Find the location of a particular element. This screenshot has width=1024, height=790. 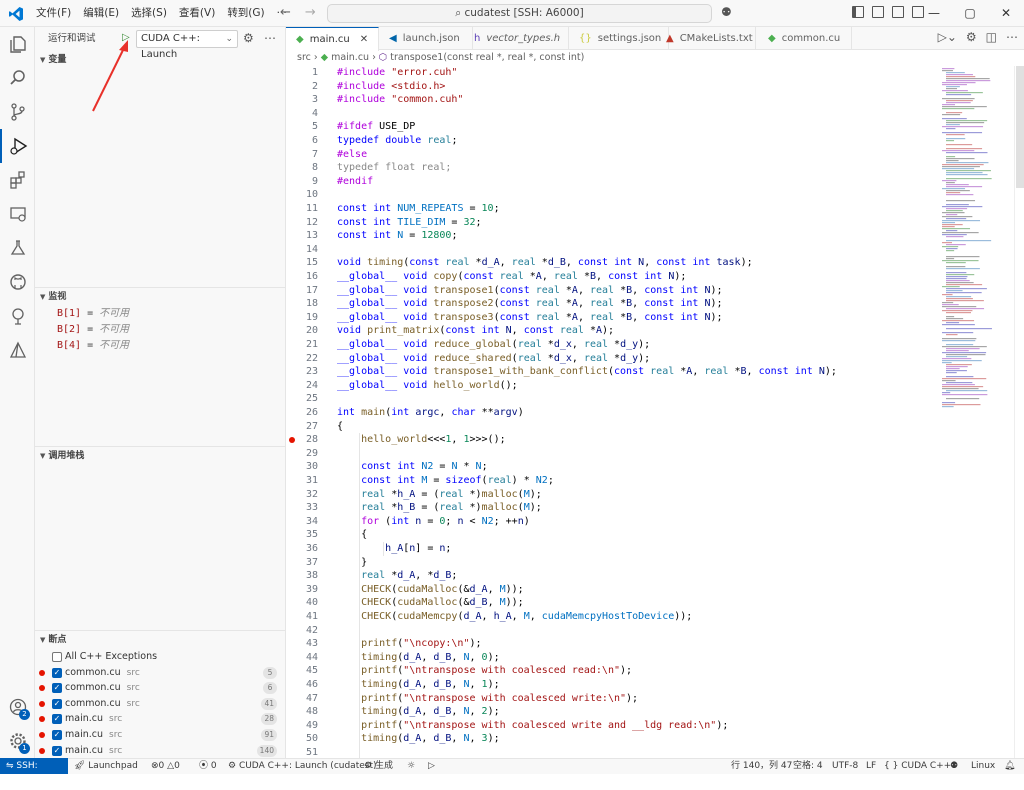

github-icon is located at coordinates (17, 282).